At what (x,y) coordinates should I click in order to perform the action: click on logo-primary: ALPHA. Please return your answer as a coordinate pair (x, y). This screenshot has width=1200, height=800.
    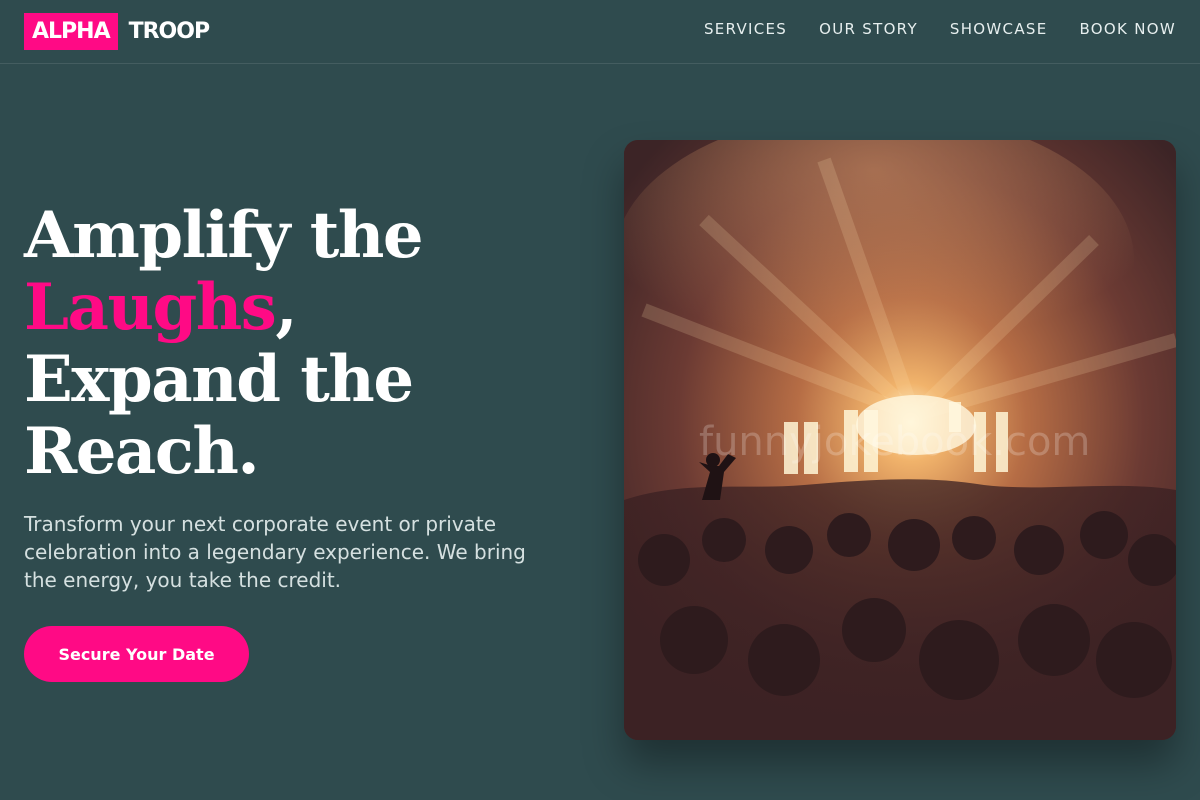
    Looking at the image, I should click on (71, 31).